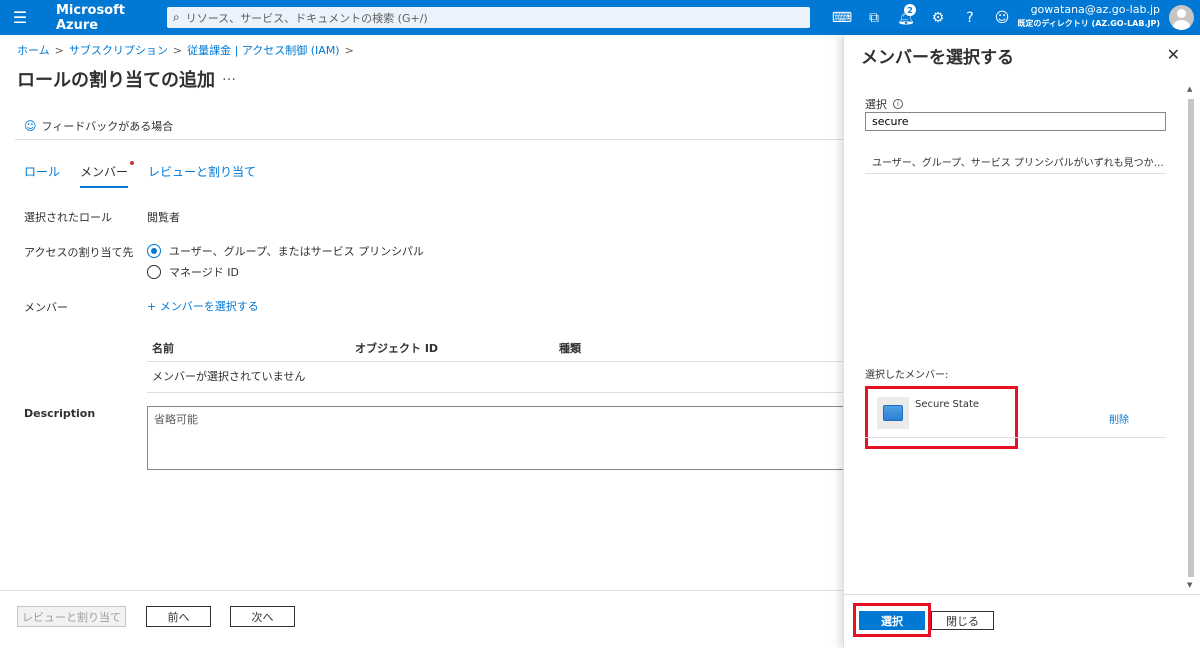 This screenshot has width=1200, height=648. I want to click on tab-members: メンバー, so click(107, 174).